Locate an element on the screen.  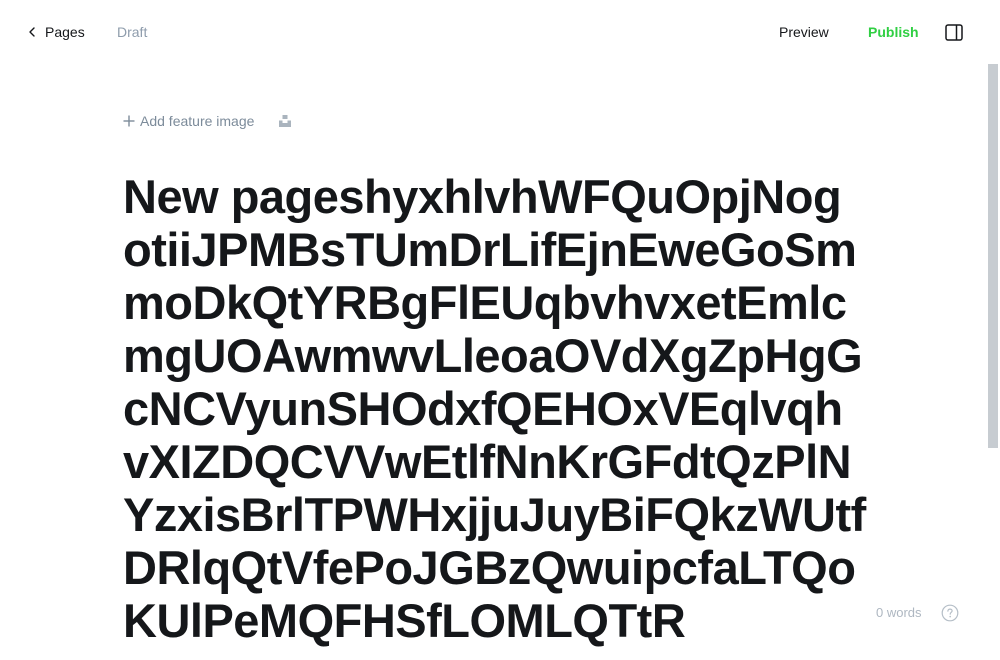
back-link-label: Pages is located at coordinates (65, 32).